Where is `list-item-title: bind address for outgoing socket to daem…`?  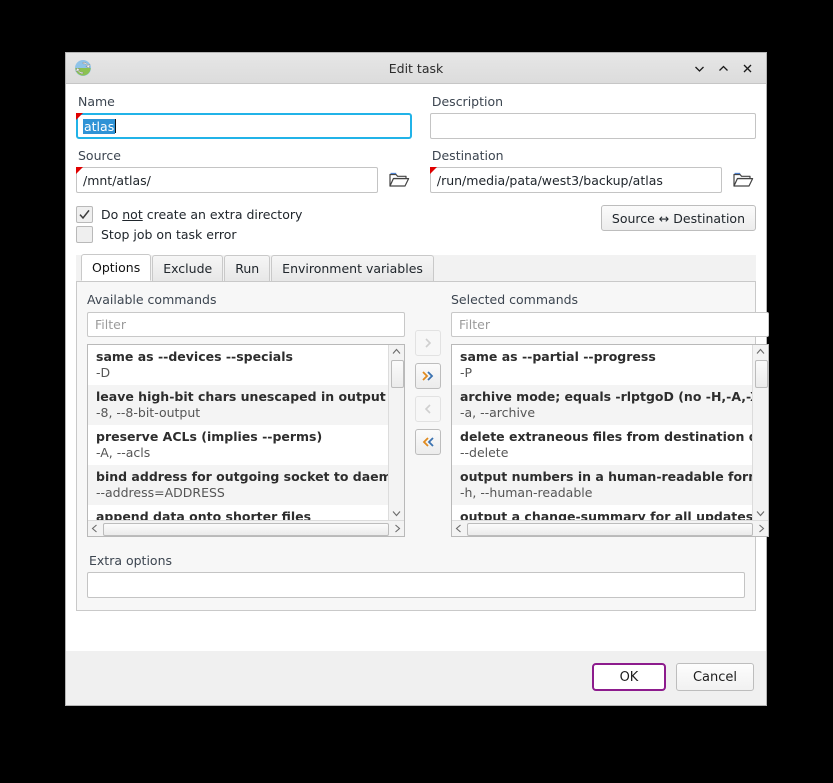 list-item-title: bind address for outgoing socket to daem… is located at coordinates (242, 476).